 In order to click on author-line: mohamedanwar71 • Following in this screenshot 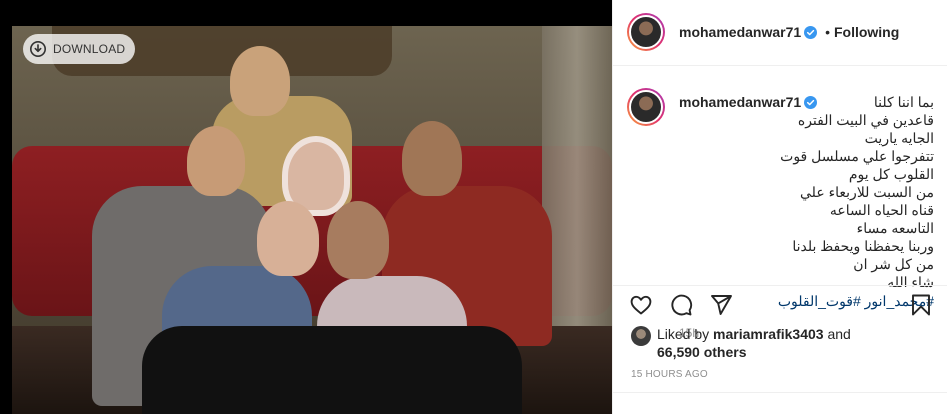, I will do `click(789, 32)`.